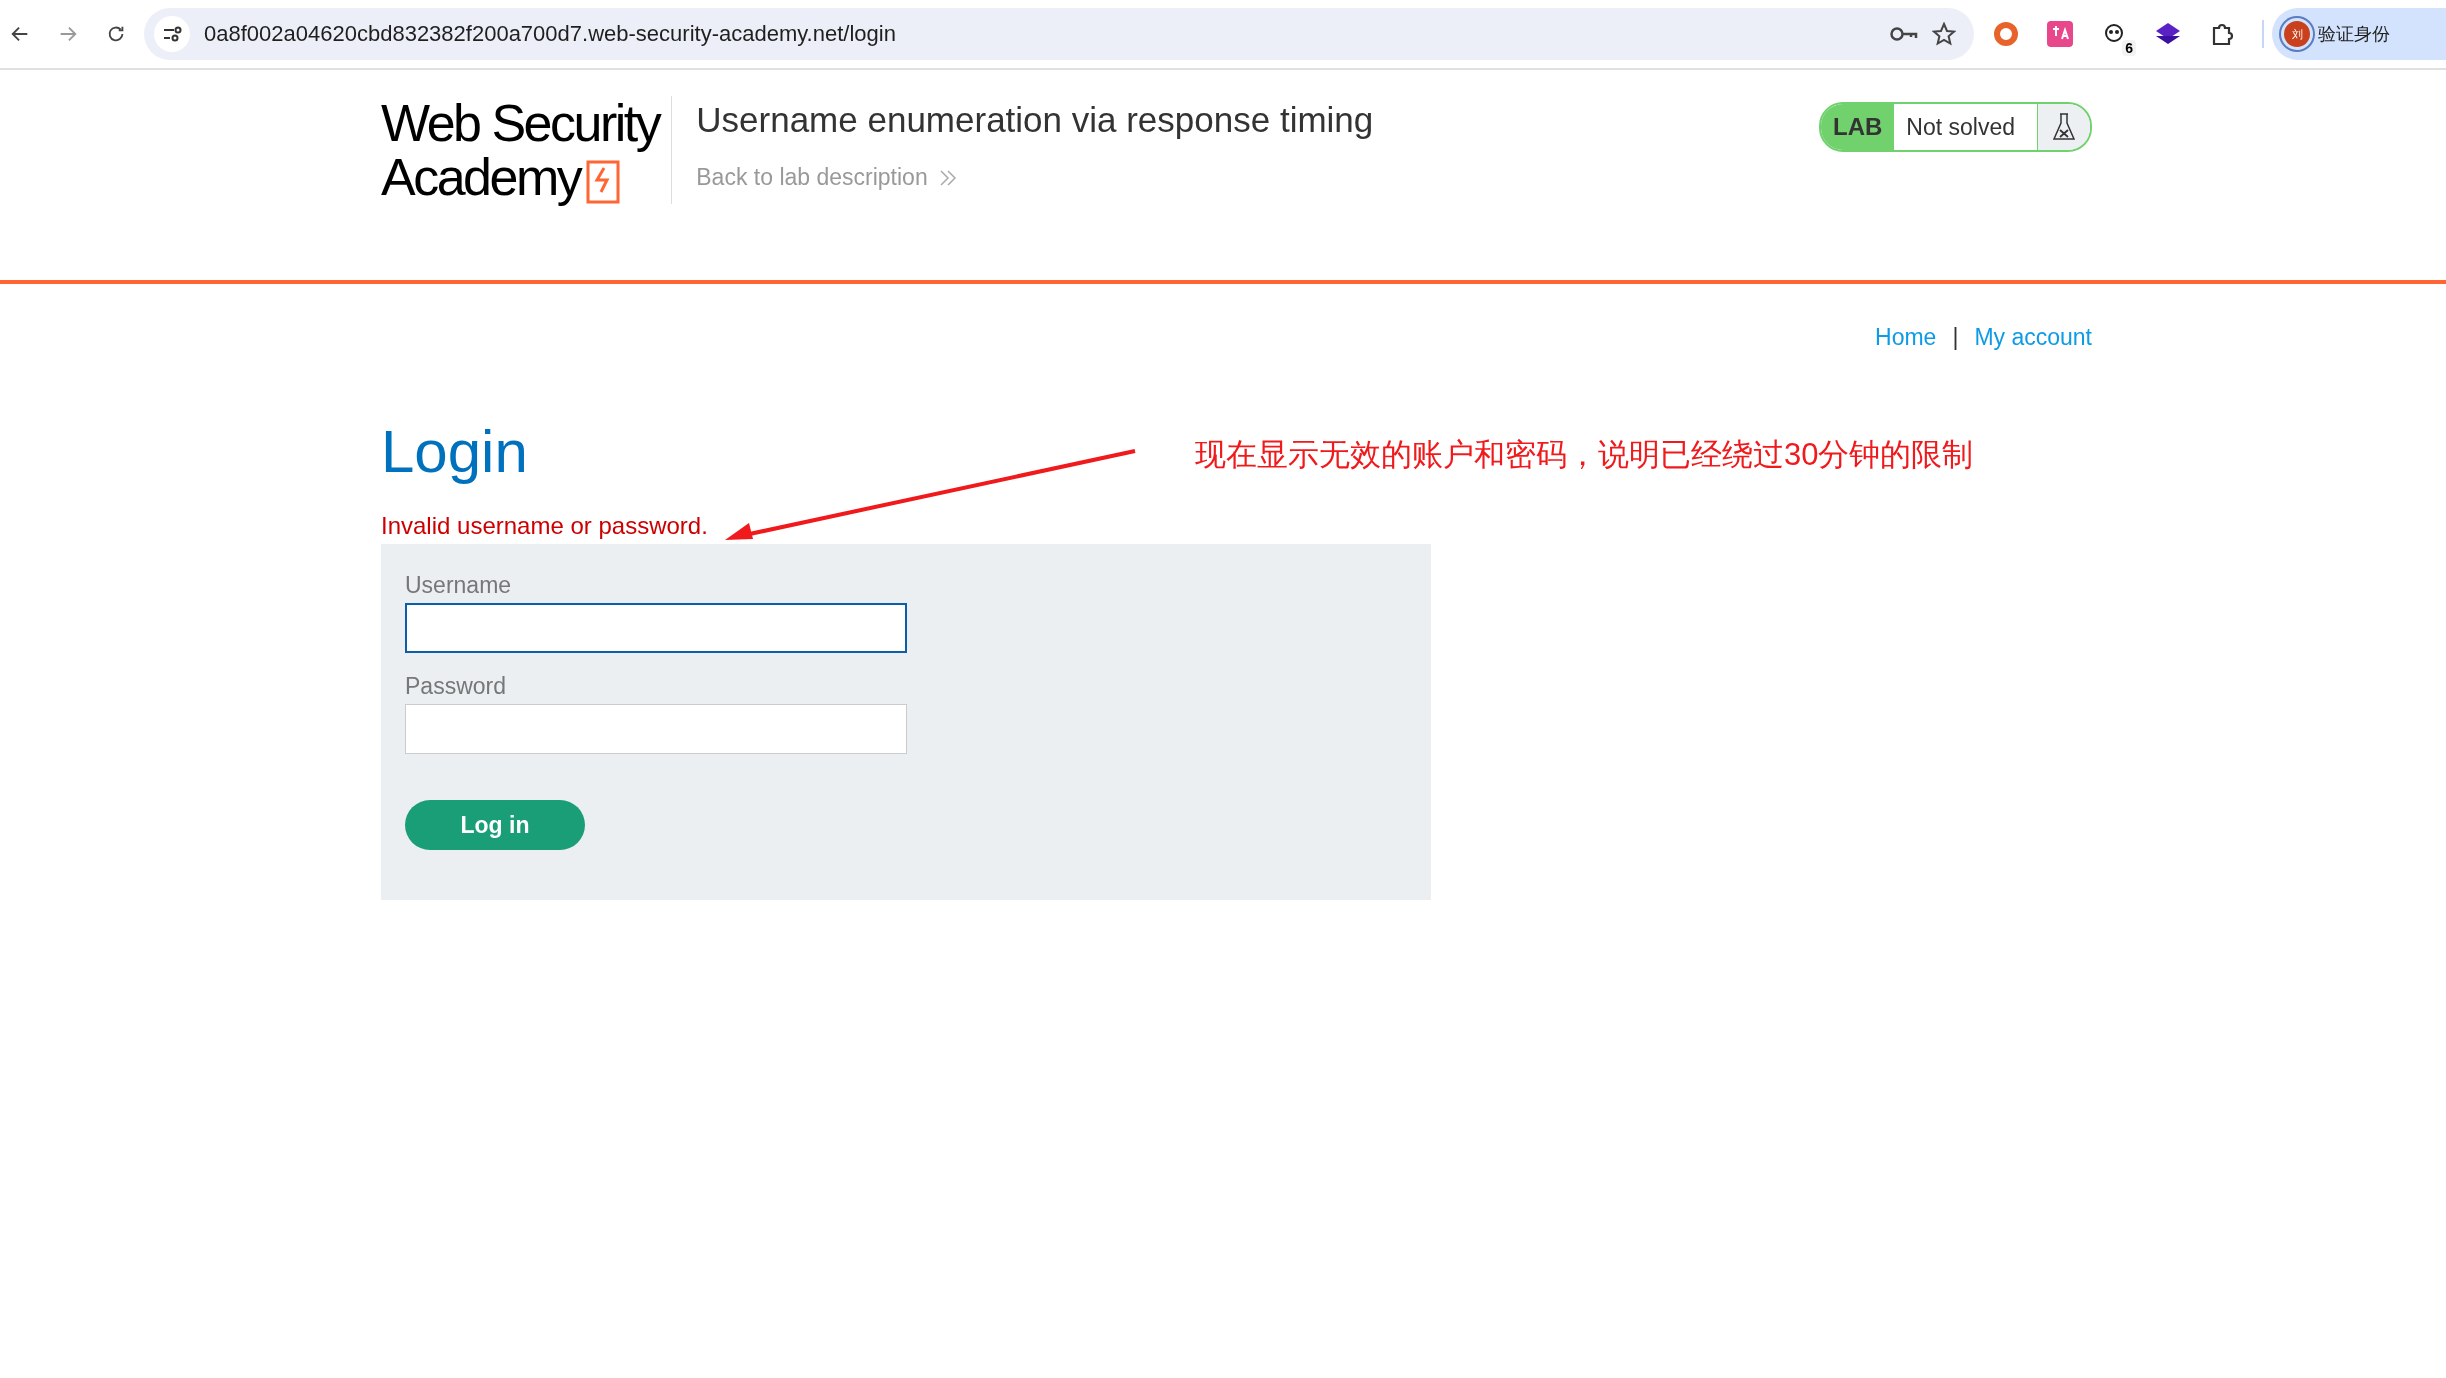  What do you see at coordinates (456, 686) in the screenshot?
I see `field-label: Password` at bounding box center [456, 686].